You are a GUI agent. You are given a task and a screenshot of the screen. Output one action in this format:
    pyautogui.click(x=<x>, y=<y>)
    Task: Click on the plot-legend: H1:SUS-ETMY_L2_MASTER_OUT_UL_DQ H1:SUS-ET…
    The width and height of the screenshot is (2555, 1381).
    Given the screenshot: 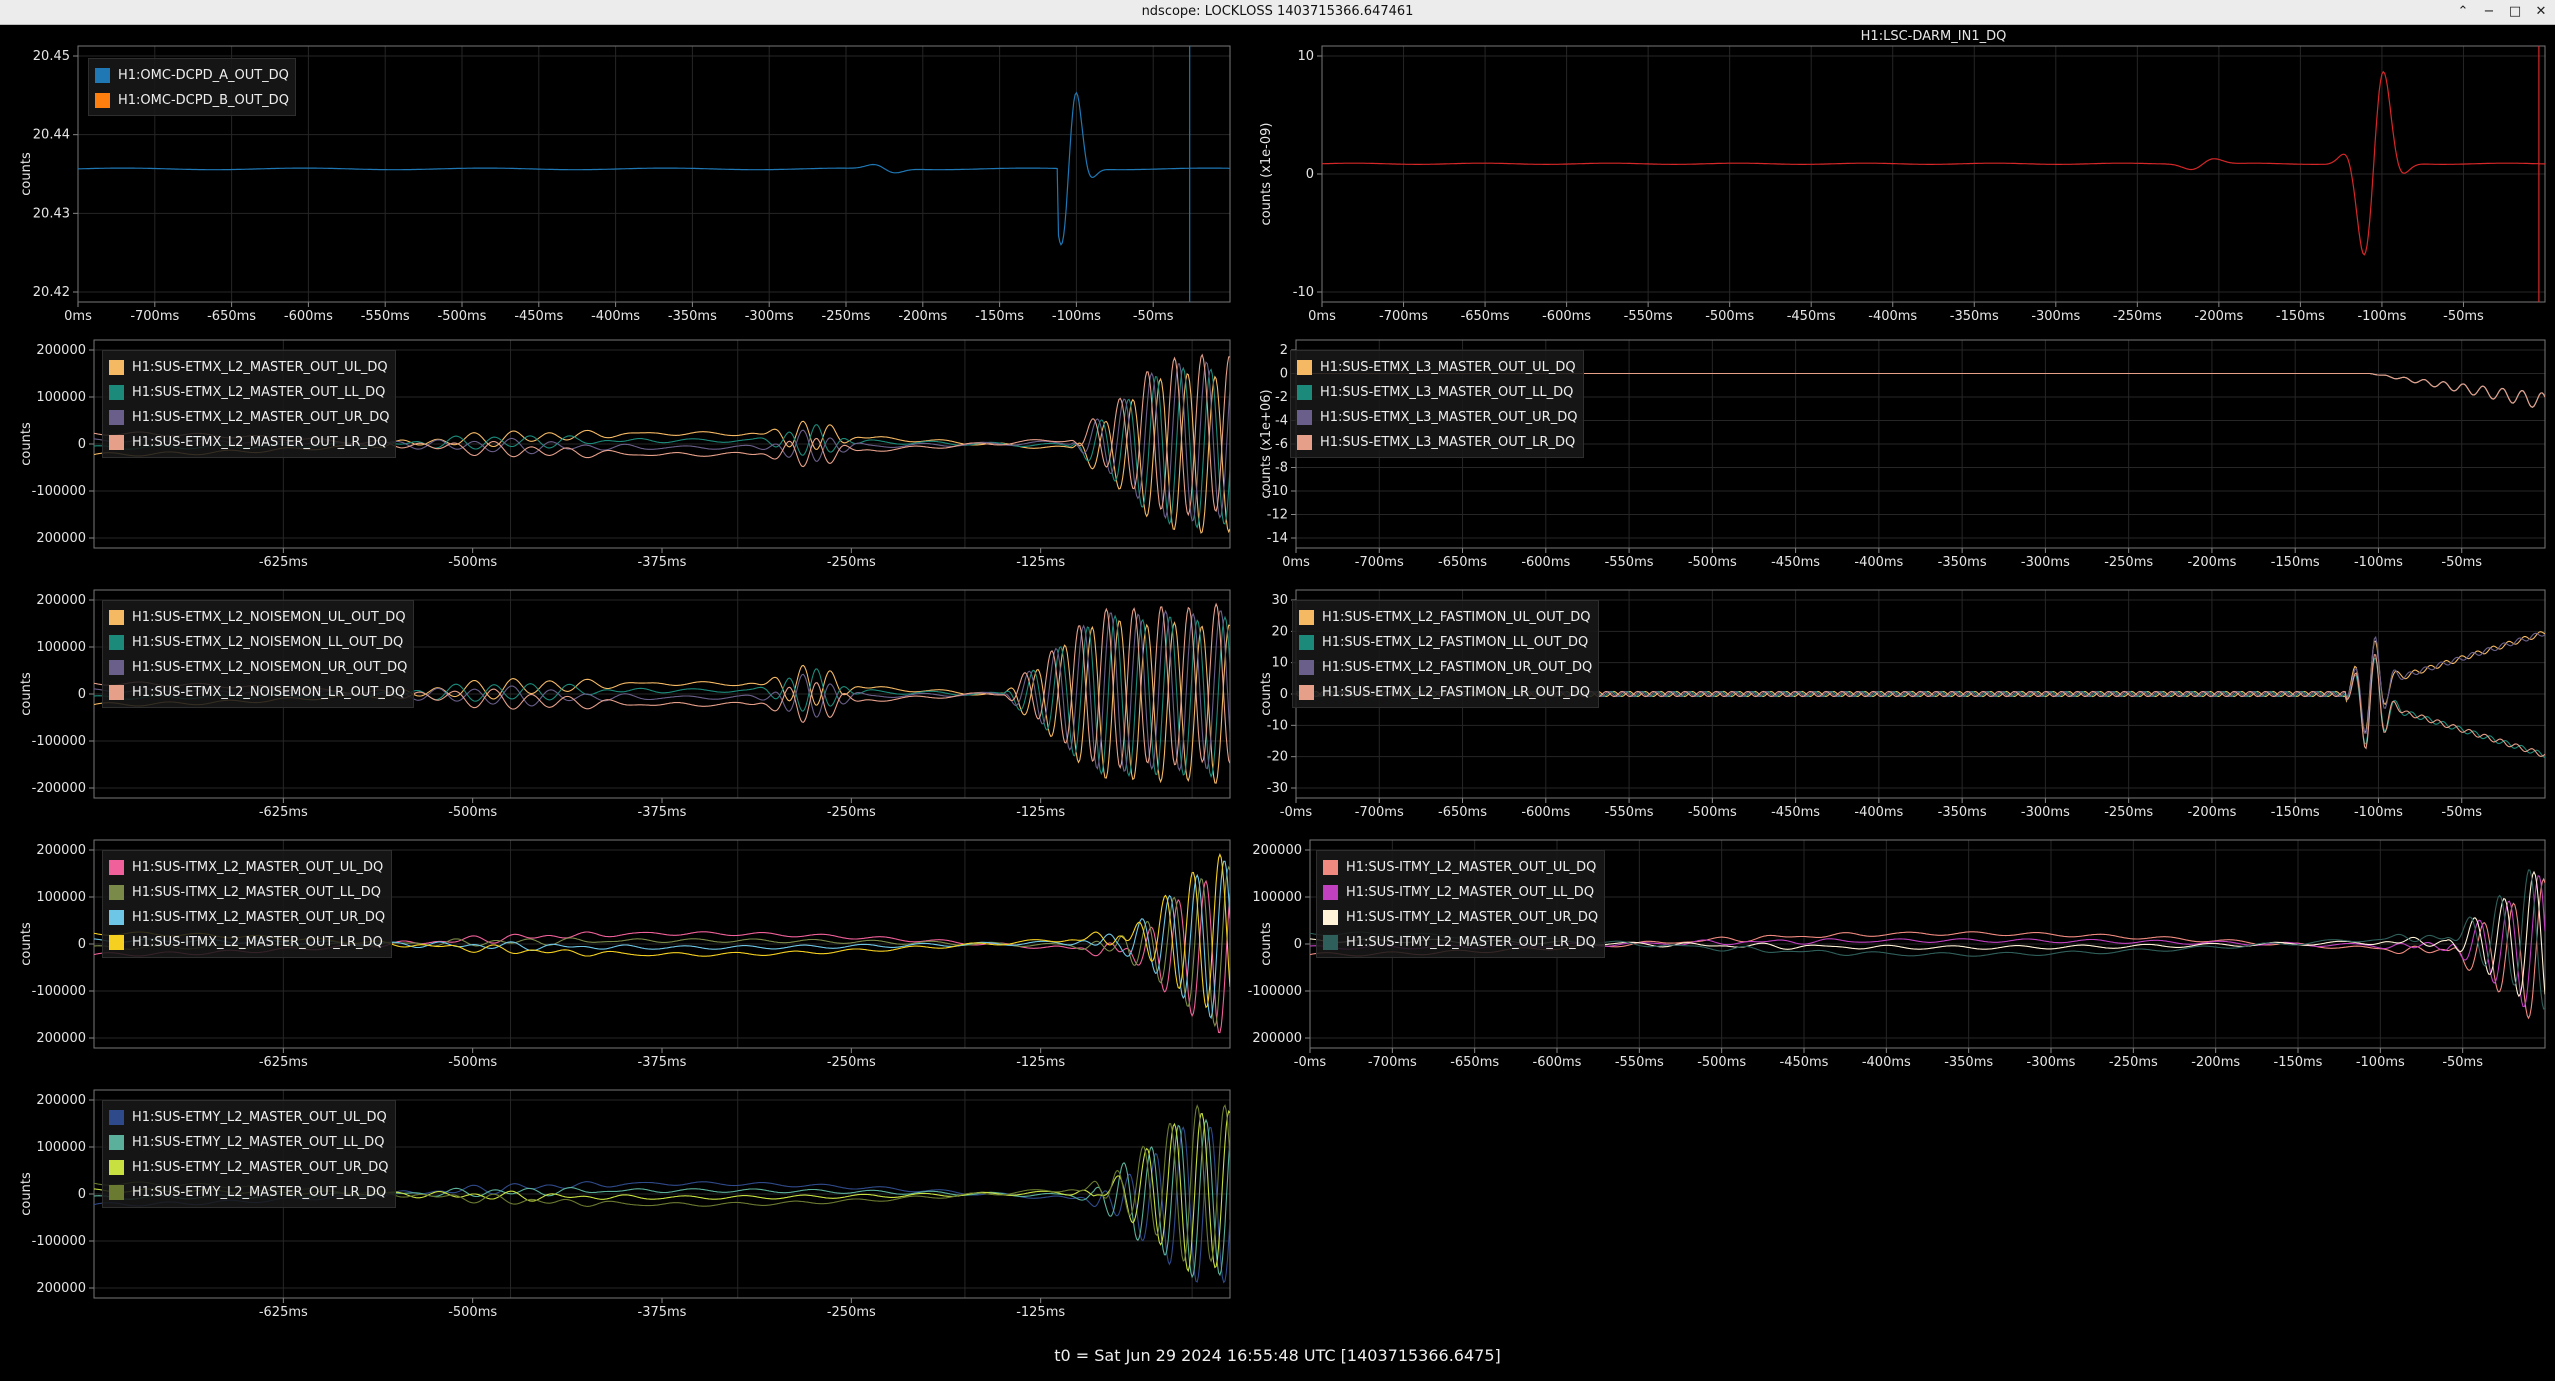 What is the action you would take?
    pyautogui.click(x=249, y=1154)
    